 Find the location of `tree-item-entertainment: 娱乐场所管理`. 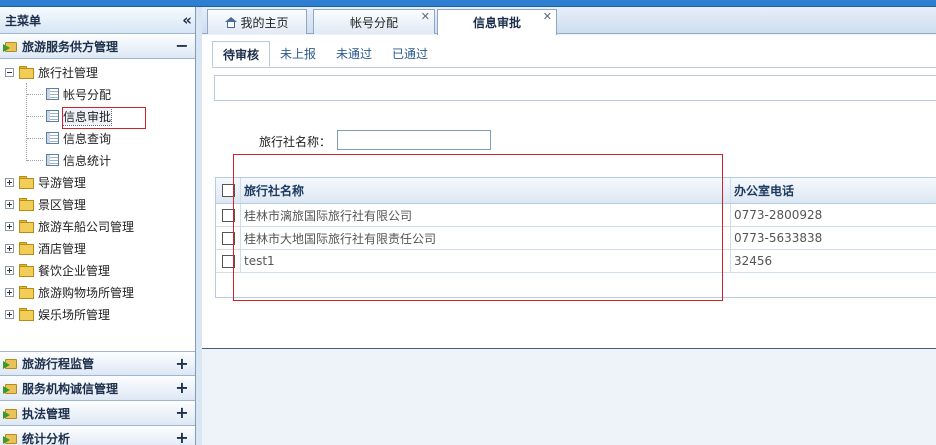

tree-item-entertainment: 娱乐场所管理 is located at coordinates (97, 314).